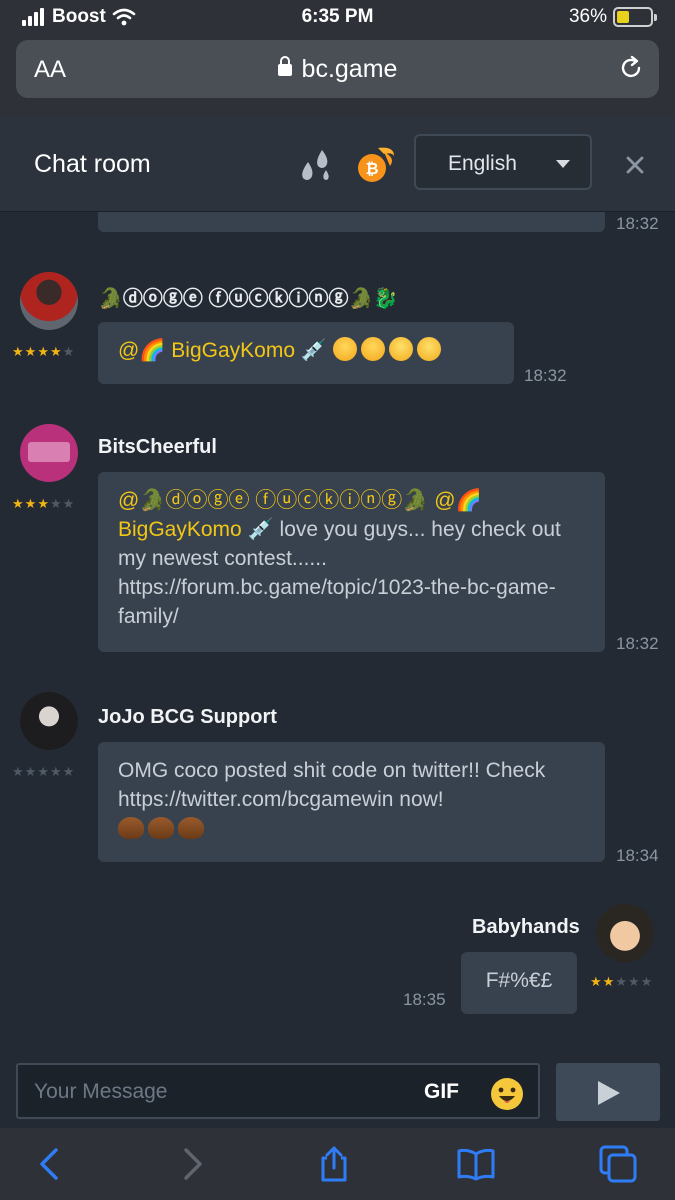  I want to click on share-icon, so click(334, 1164).